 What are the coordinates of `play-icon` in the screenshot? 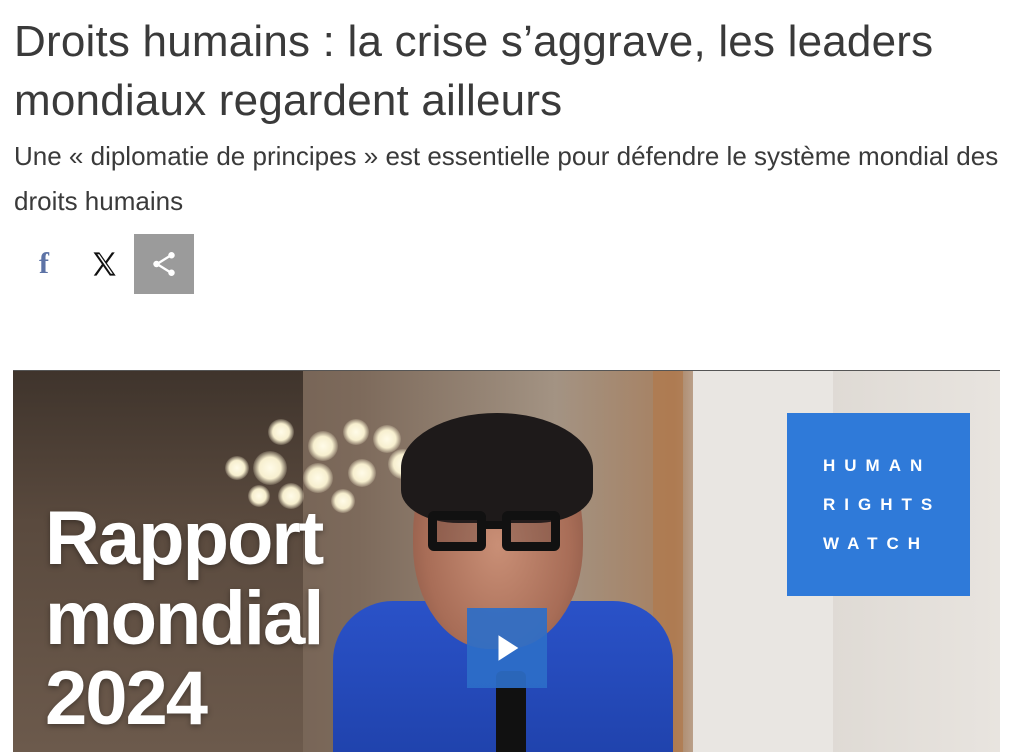 It's located at (508, 648).